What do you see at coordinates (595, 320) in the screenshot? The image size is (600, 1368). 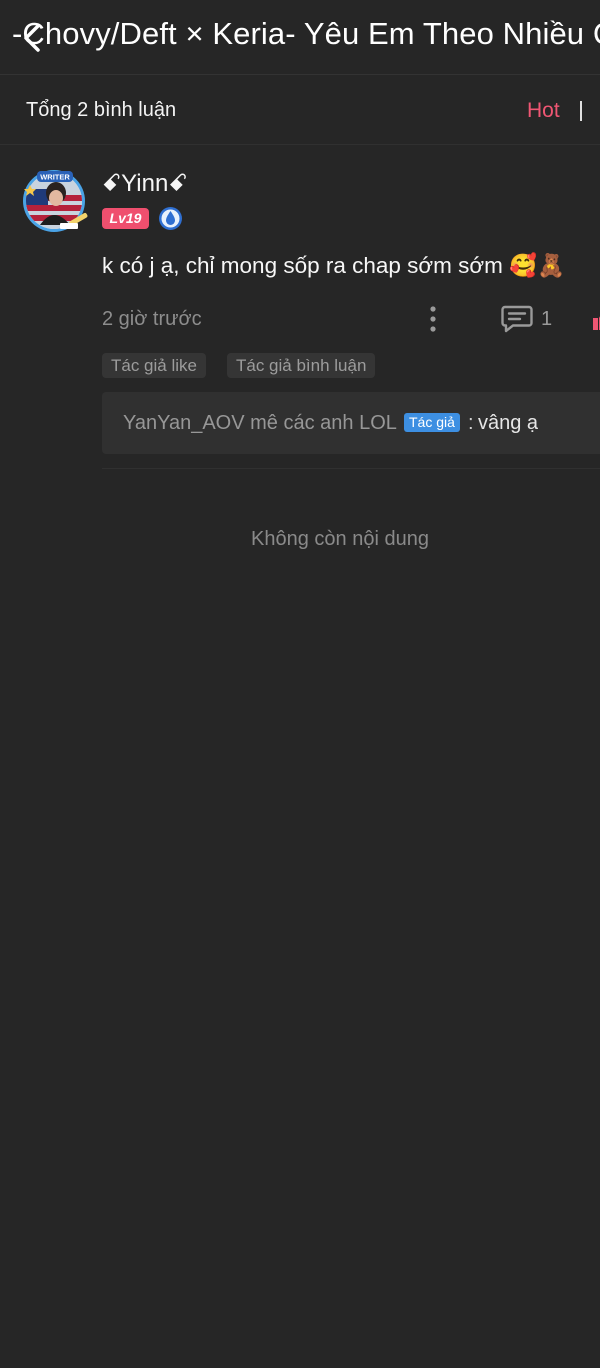 I see `like-icon` at bounding box center [595, 320].